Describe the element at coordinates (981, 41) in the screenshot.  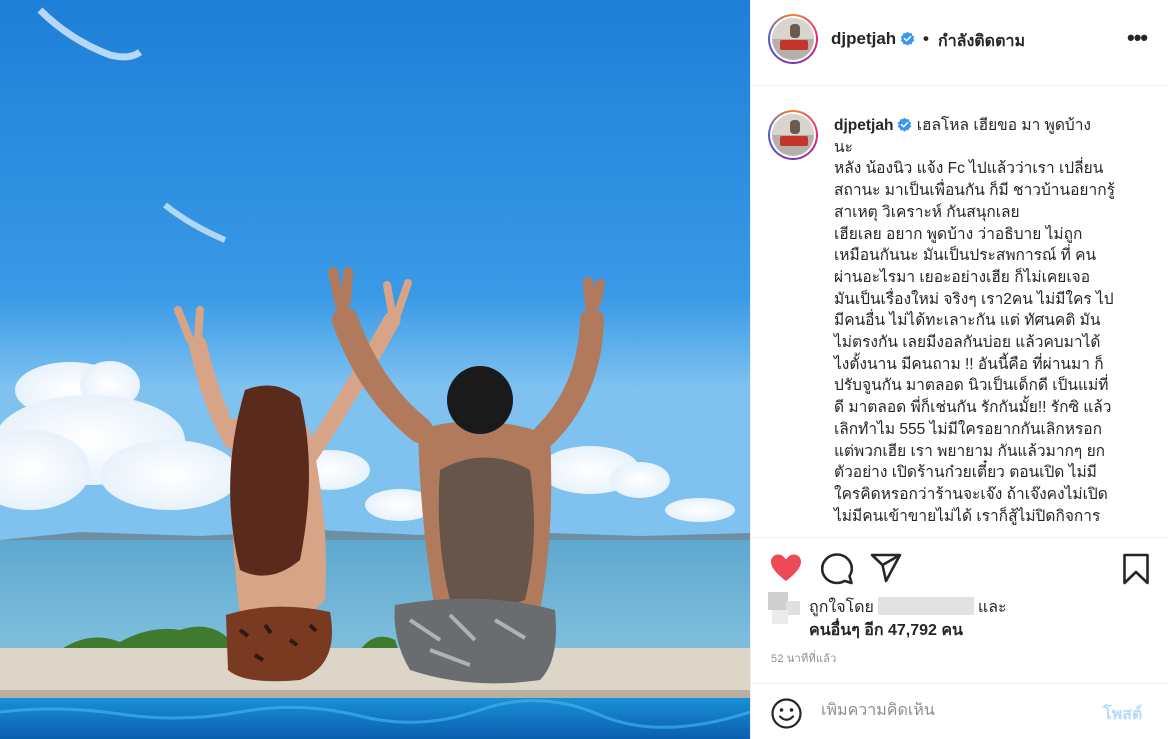
I see `following-button: กำลังติดตาม` at that location.